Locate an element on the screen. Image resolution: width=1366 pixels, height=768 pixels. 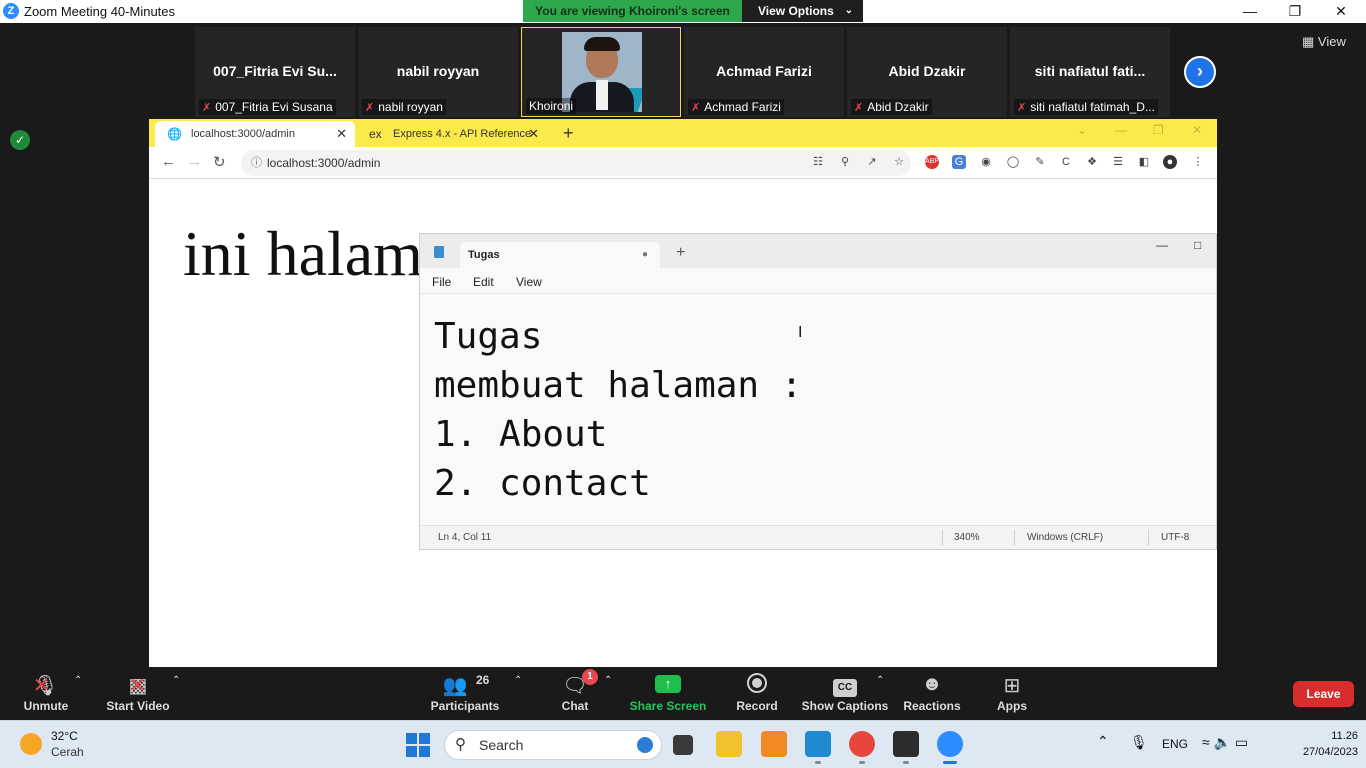
participant-name: nabil royyan is located at coordinates (438, 71).